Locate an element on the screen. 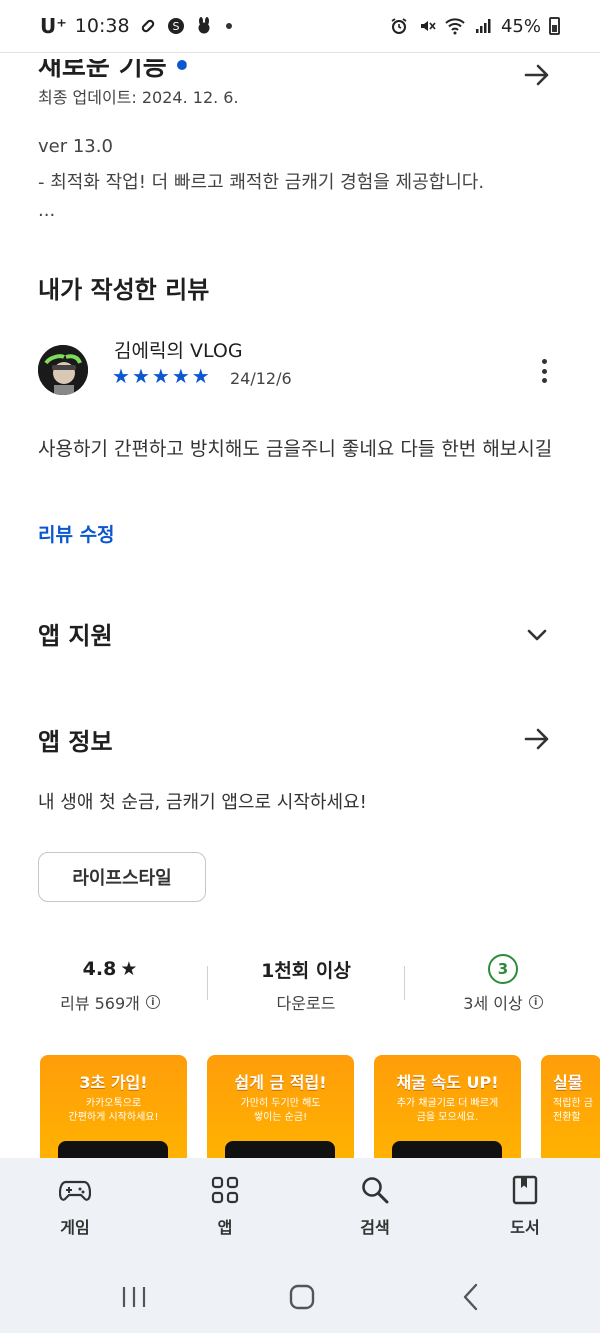  age-rating-badge-row: 3 is located at coordinates (503, 969).